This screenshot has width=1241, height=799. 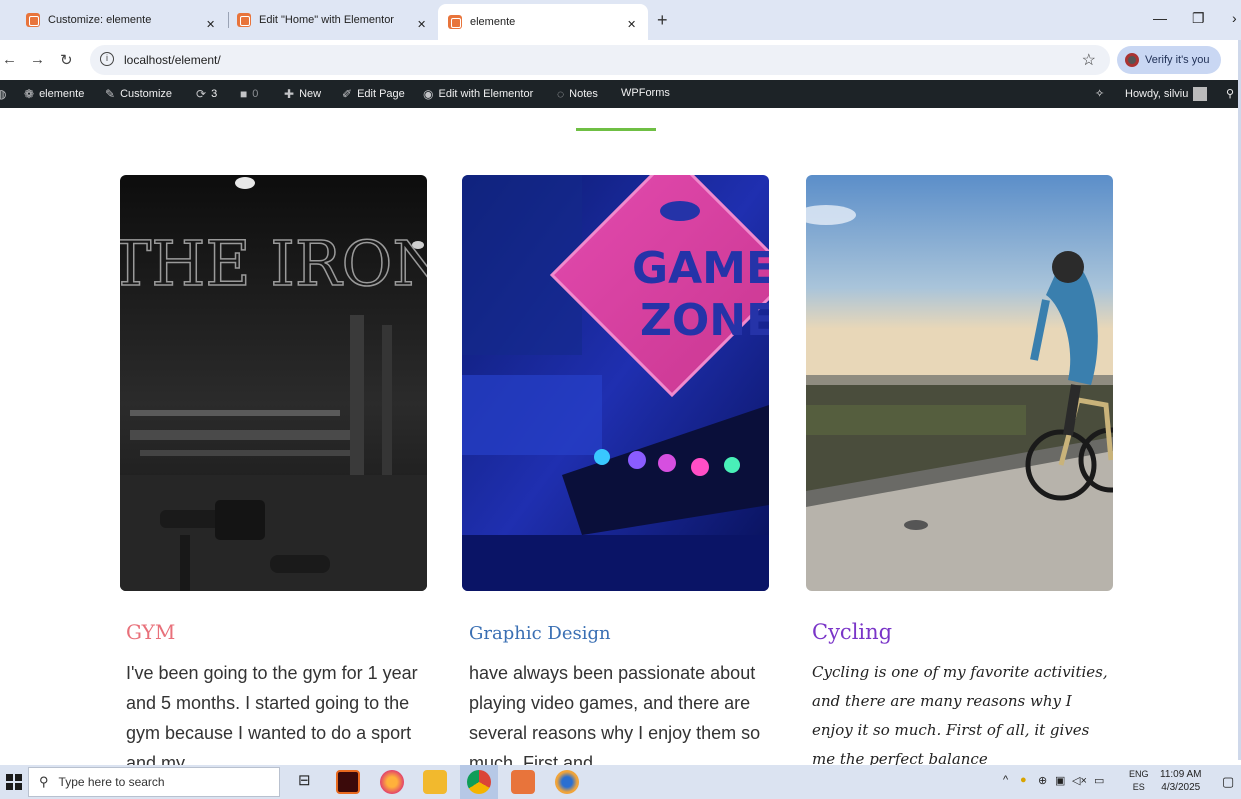 I want to click on card-title-cycling: Cycling, so click(x=852, y=632).